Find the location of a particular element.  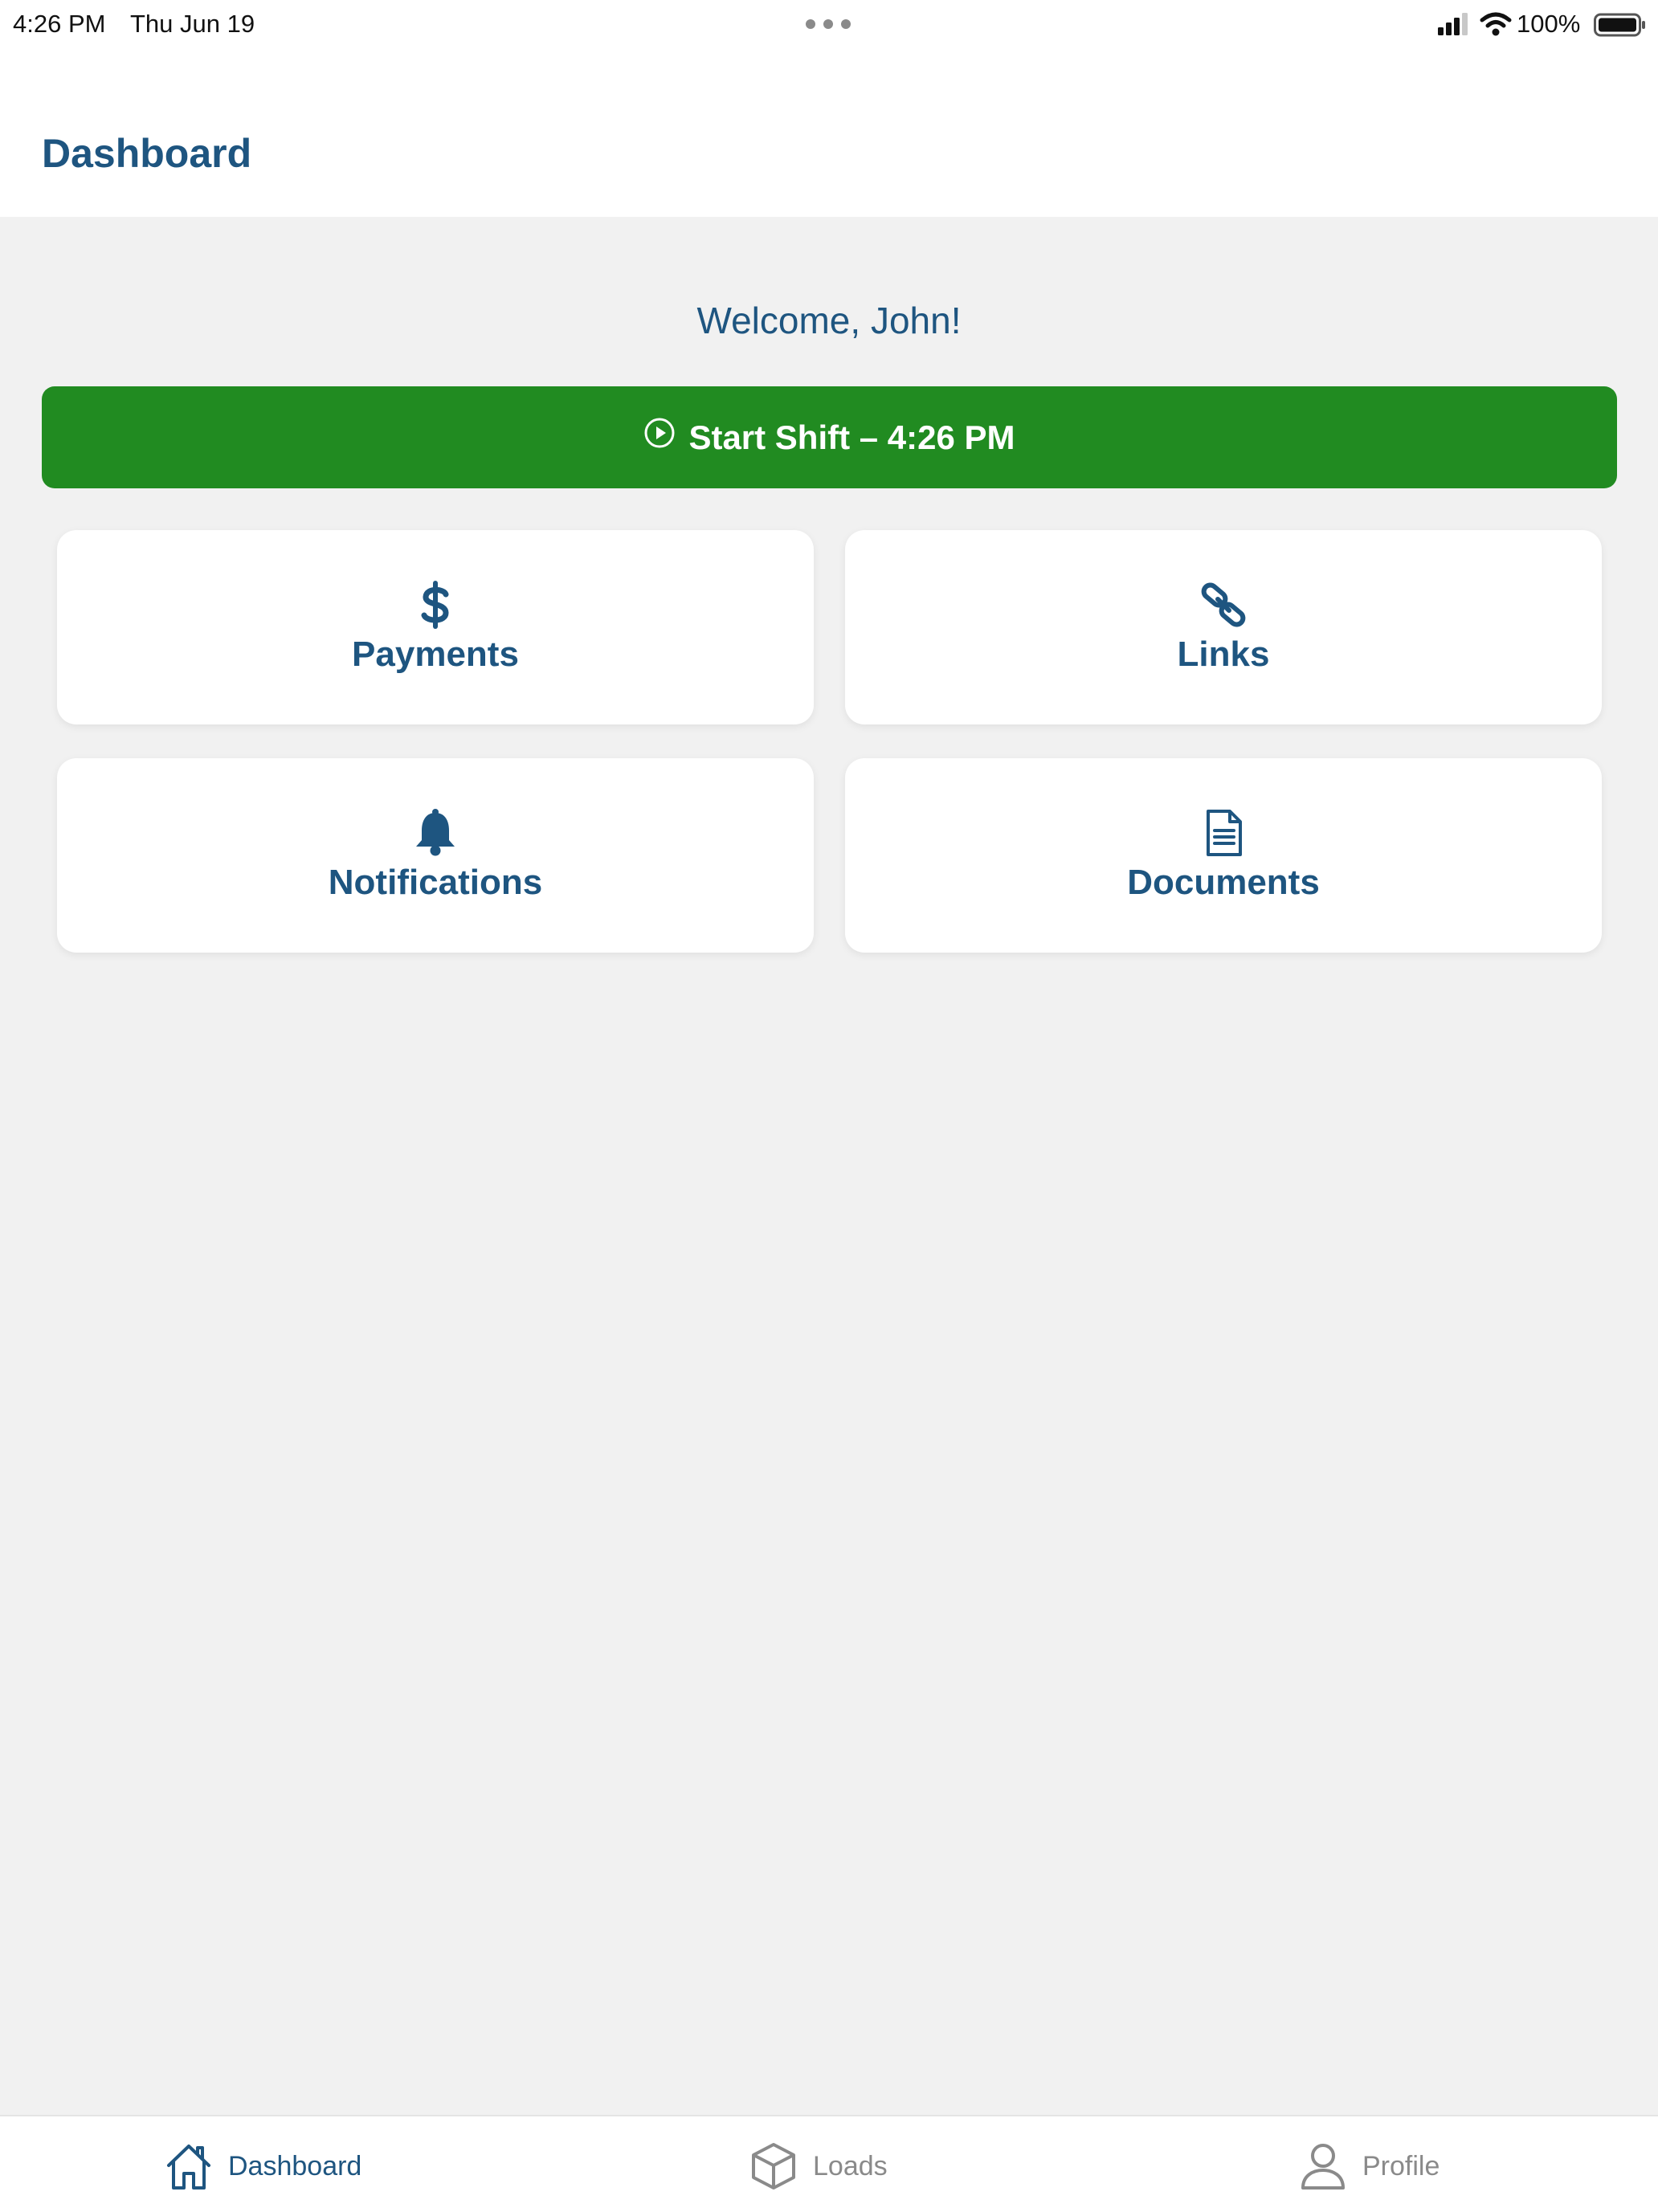

navigation-bar: Dashboard is located at coordinates (829, 133).